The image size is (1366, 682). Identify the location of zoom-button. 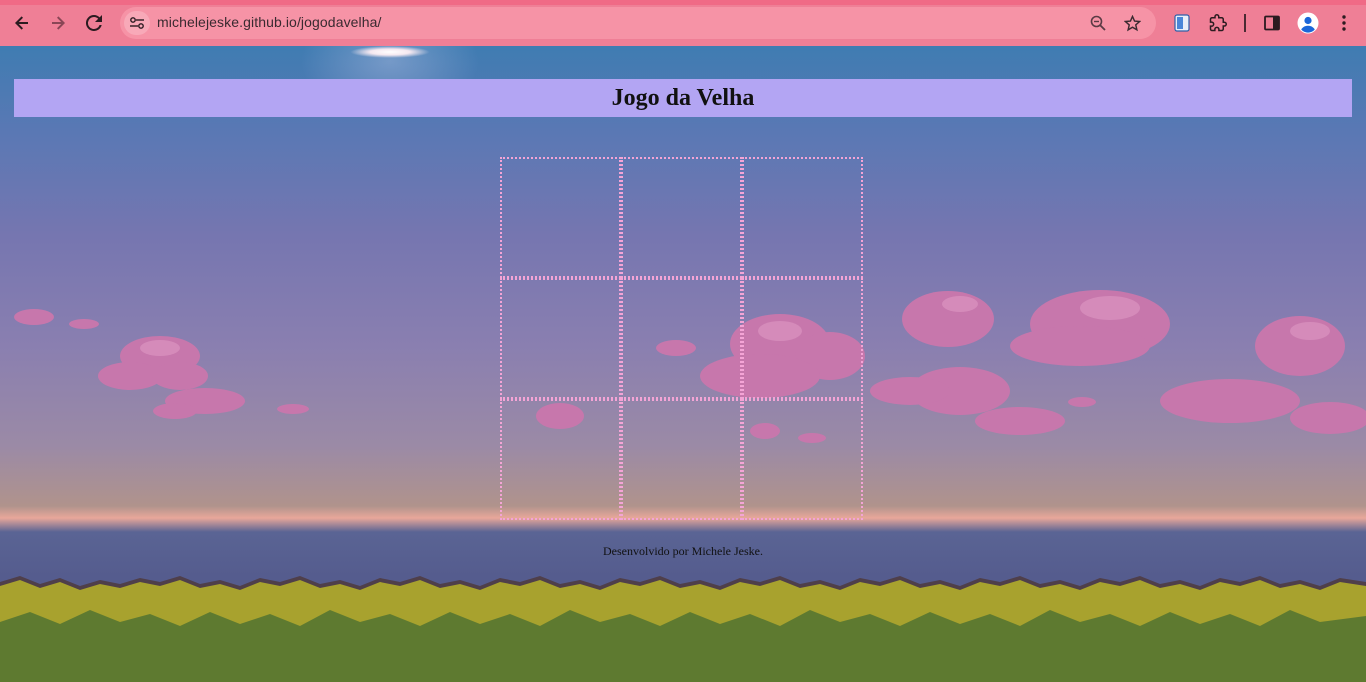
(1098, 23).